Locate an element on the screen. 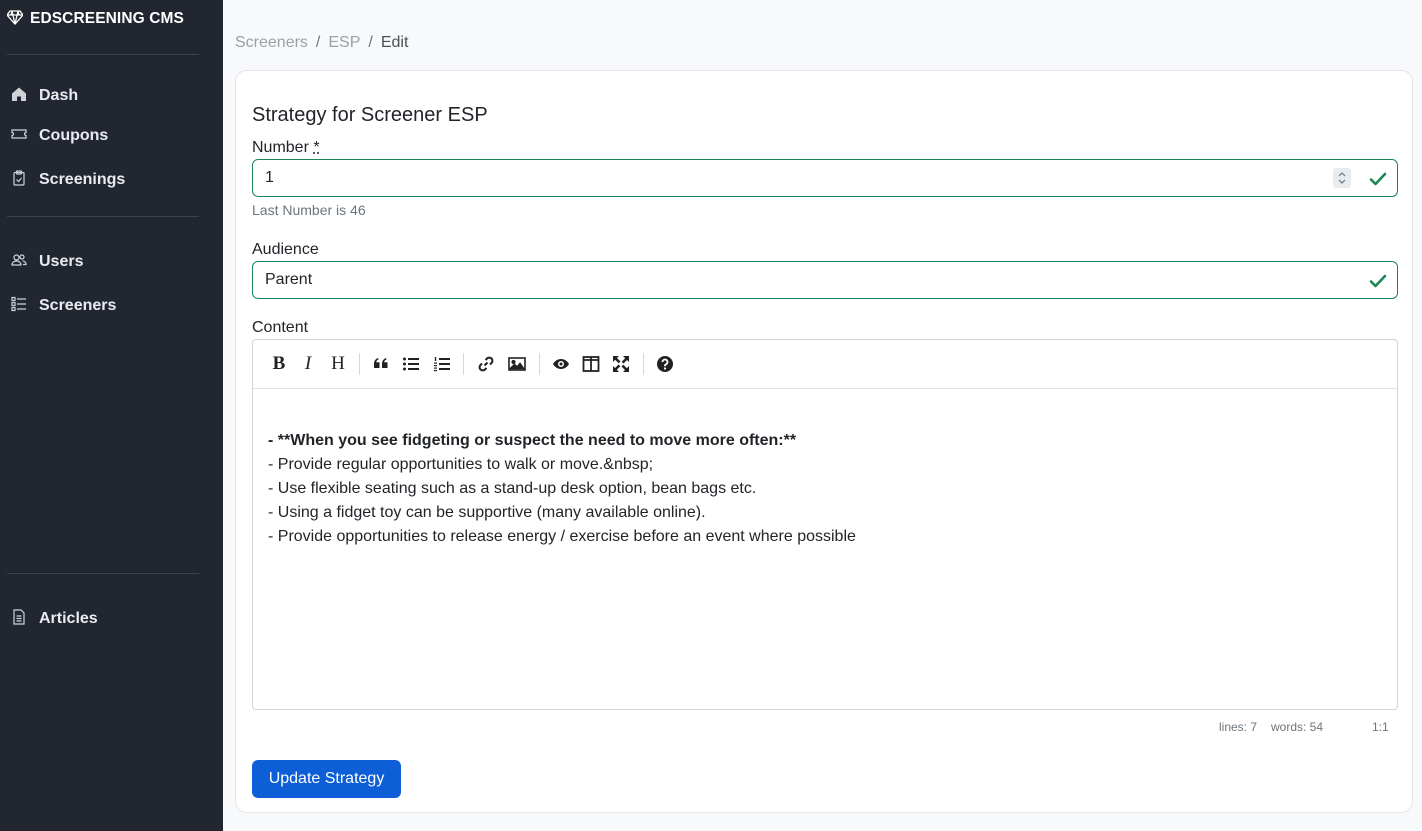  sidebar-item-screenings: Screenings is located at coordinates (68, 180).